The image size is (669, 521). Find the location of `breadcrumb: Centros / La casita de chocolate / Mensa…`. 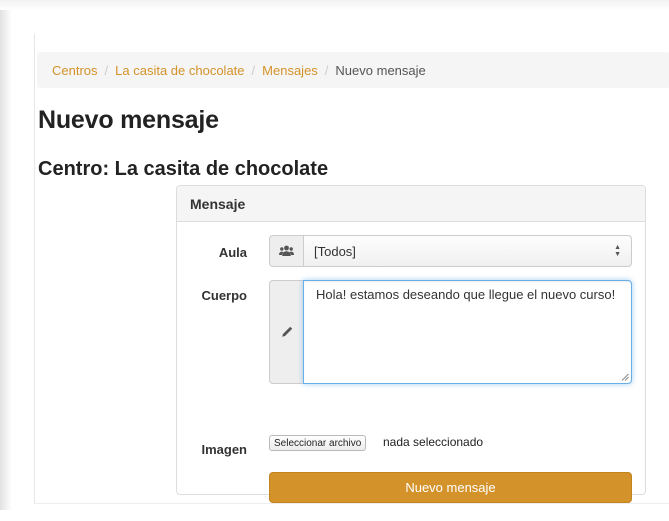

breadcrumb: Centros / La casita de chocolate / Mensa… is located at coordinates (353, 70).